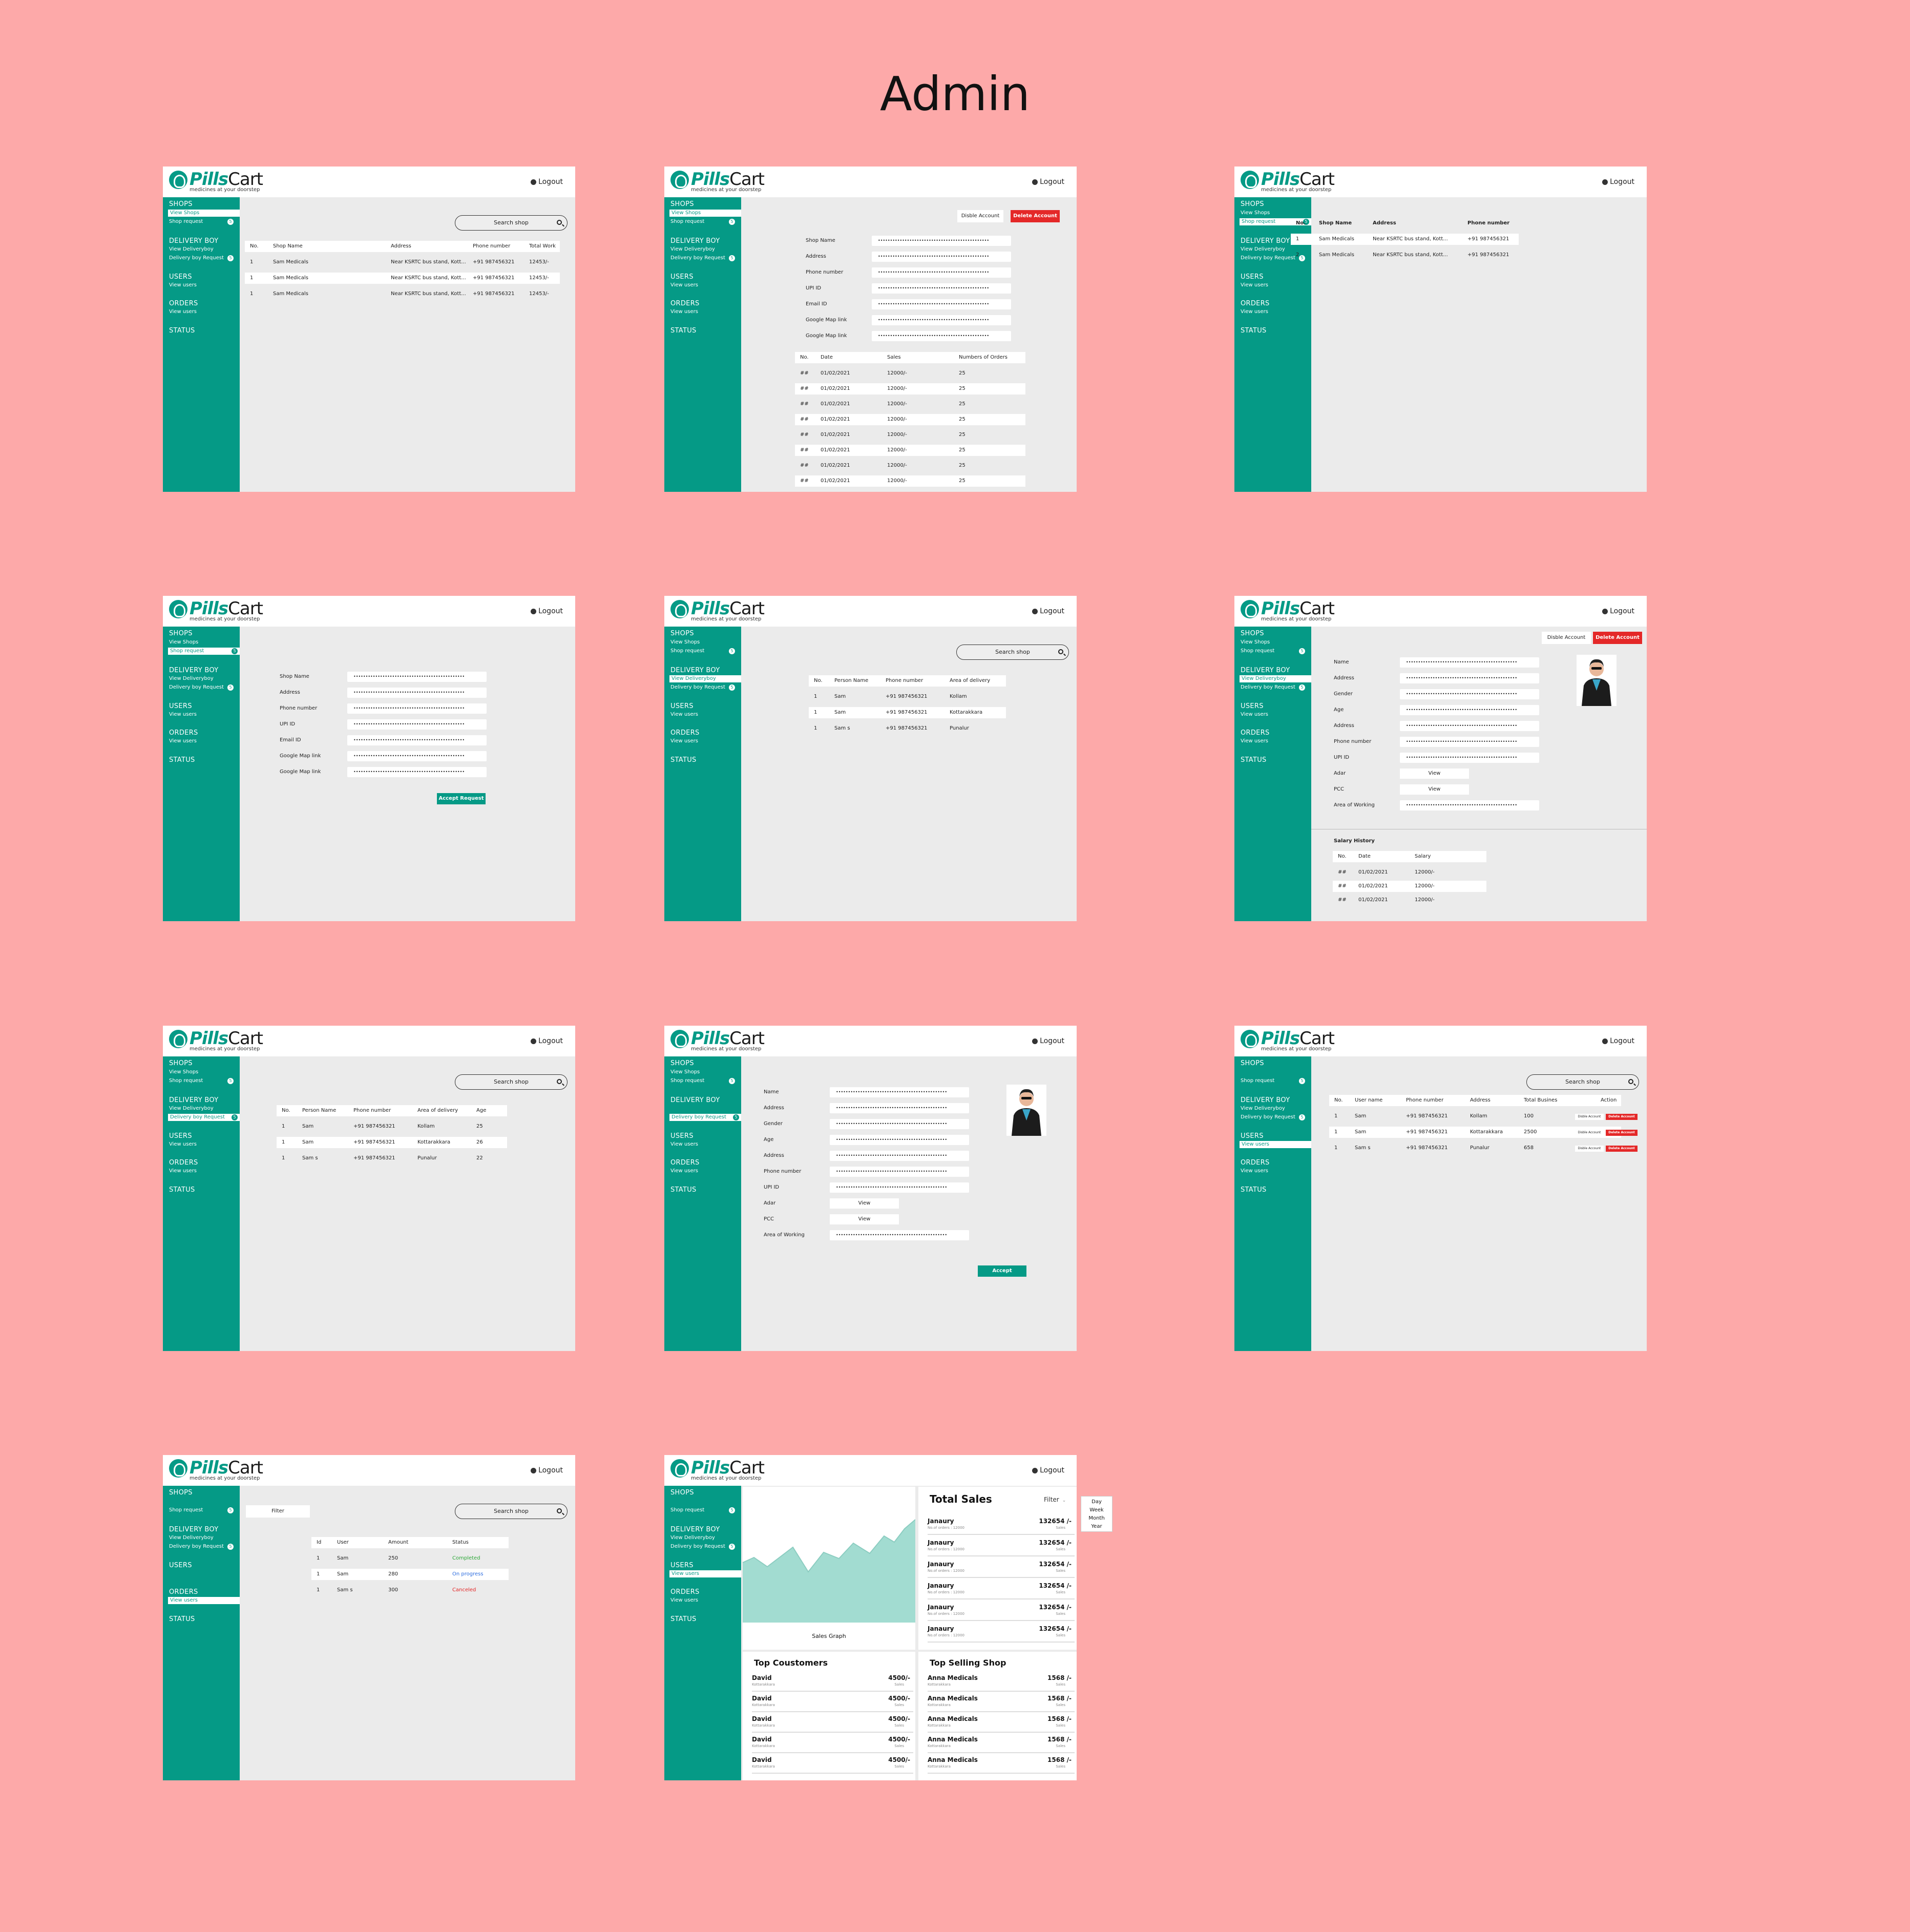 This screenshot has height=1932, width=1910. I want to click on delete-account-button: Delete Account, so click(1622, 1133).